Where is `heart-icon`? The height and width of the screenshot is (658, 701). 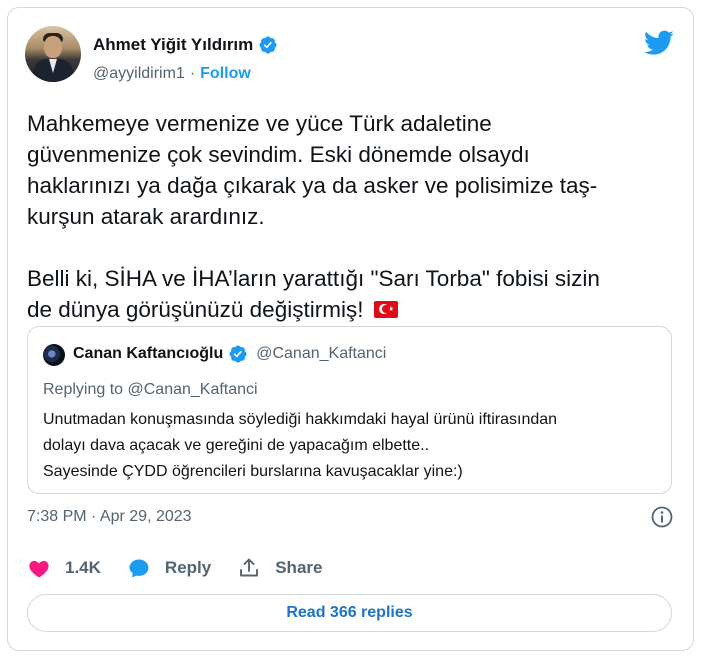
heart-icon is located at coordinates (39, 569).